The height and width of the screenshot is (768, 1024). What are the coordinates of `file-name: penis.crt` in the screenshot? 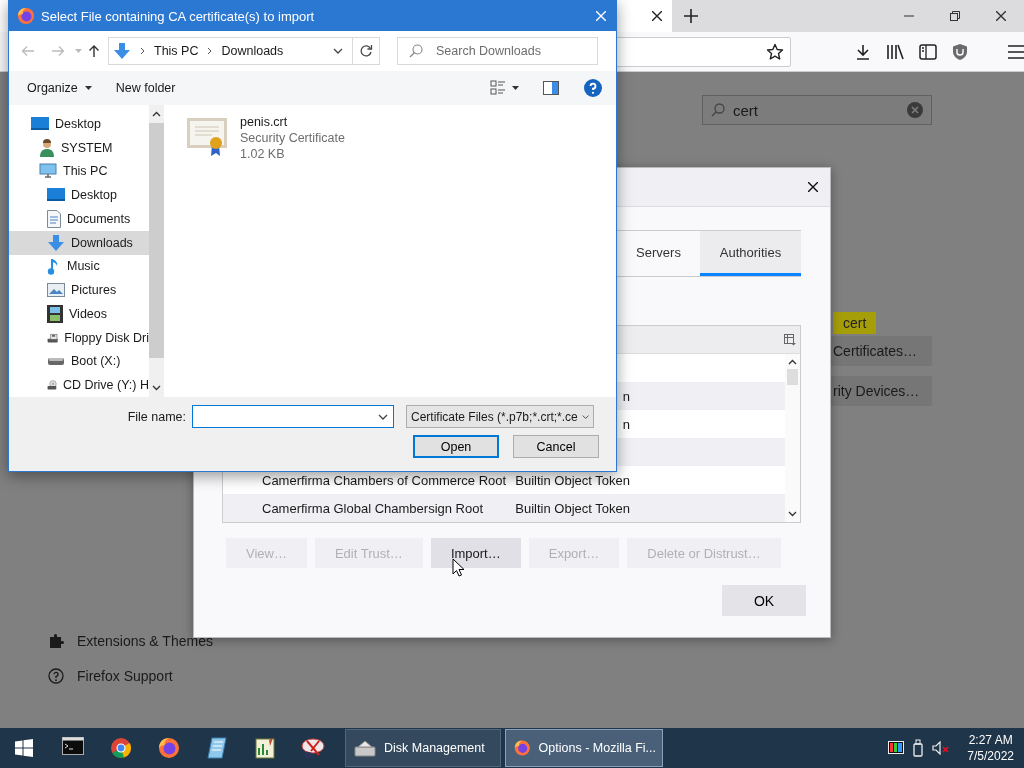 It's located at (292, 122).